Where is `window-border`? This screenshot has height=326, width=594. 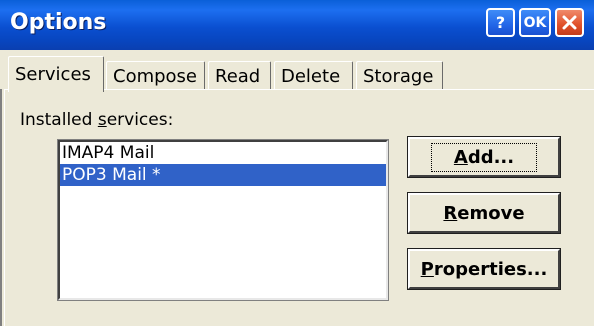 window-border is located at coordinates (1, 207).